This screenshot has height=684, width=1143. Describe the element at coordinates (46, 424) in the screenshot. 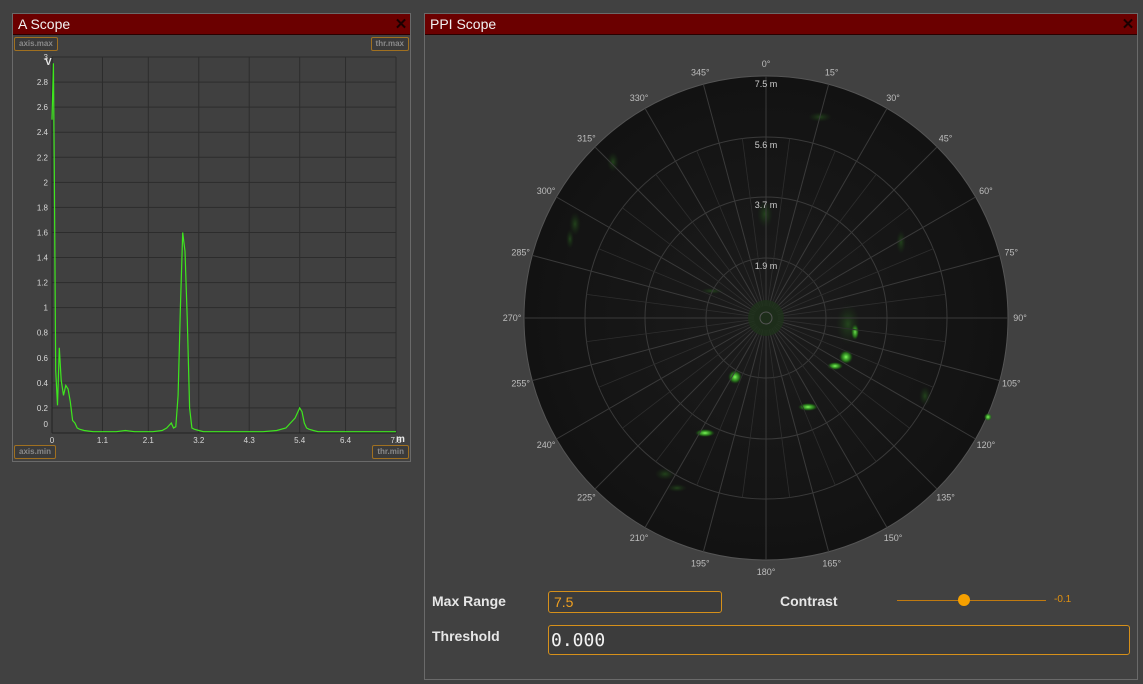

I see `ascope-y-tick-label: 0` at that location.